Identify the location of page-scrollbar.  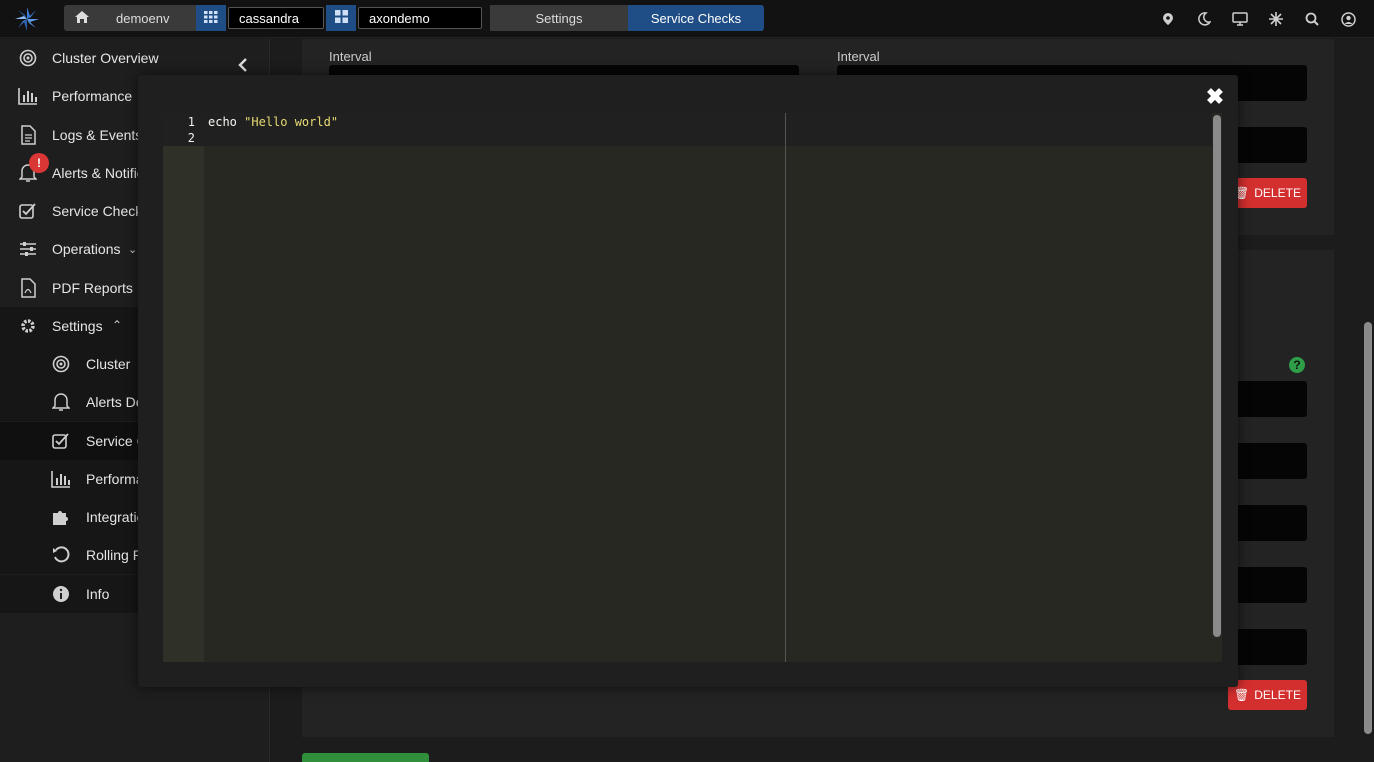
(1368, 528).